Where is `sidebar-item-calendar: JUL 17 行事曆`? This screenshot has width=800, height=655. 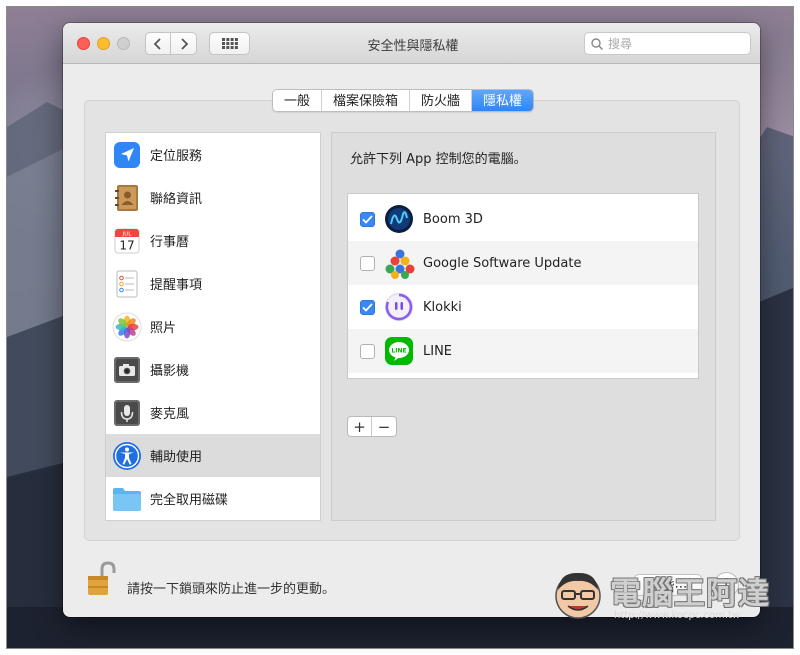 sidebar-item-calendar: JUL 17 行事曆 is located at coordinates (213, 240).